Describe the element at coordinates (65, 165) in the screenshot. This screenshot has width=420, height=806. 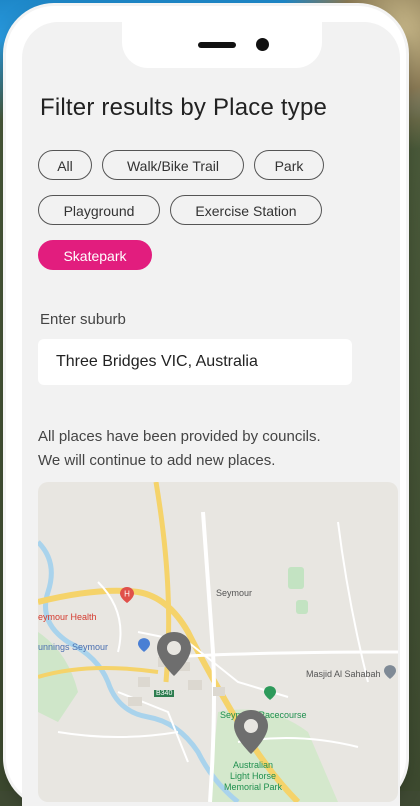
I see `chip-all: All` at that location.